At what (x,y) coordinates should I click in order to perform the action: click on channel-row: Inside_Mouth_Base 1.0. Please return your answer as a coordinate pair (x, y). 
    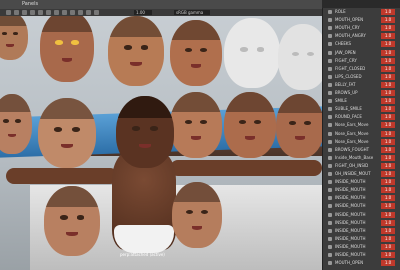
    Looking at the image, I should click on (361, 158).